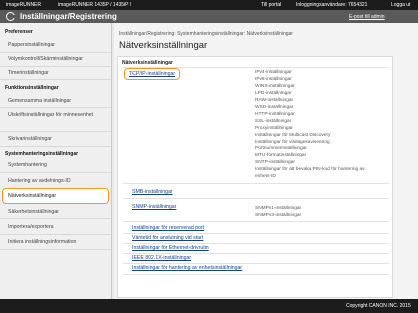  Describe the element at coordinates (58, 59) in the screenshot. I see `sidebar-item-volume: Volymkontroll/Skärminställningar` at that location.